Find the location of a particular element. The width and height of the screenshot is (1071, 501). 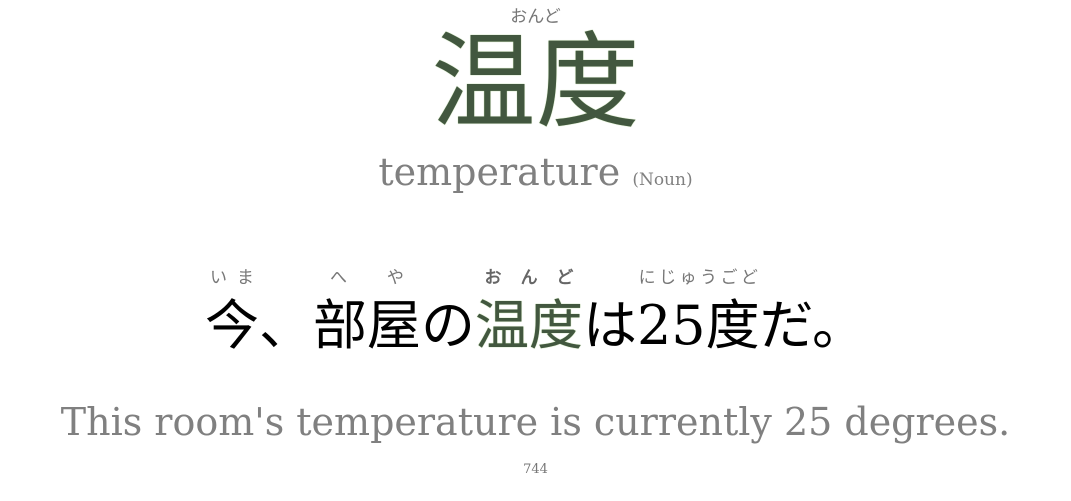

card-number: 744 is located at coordinates (535, 469).